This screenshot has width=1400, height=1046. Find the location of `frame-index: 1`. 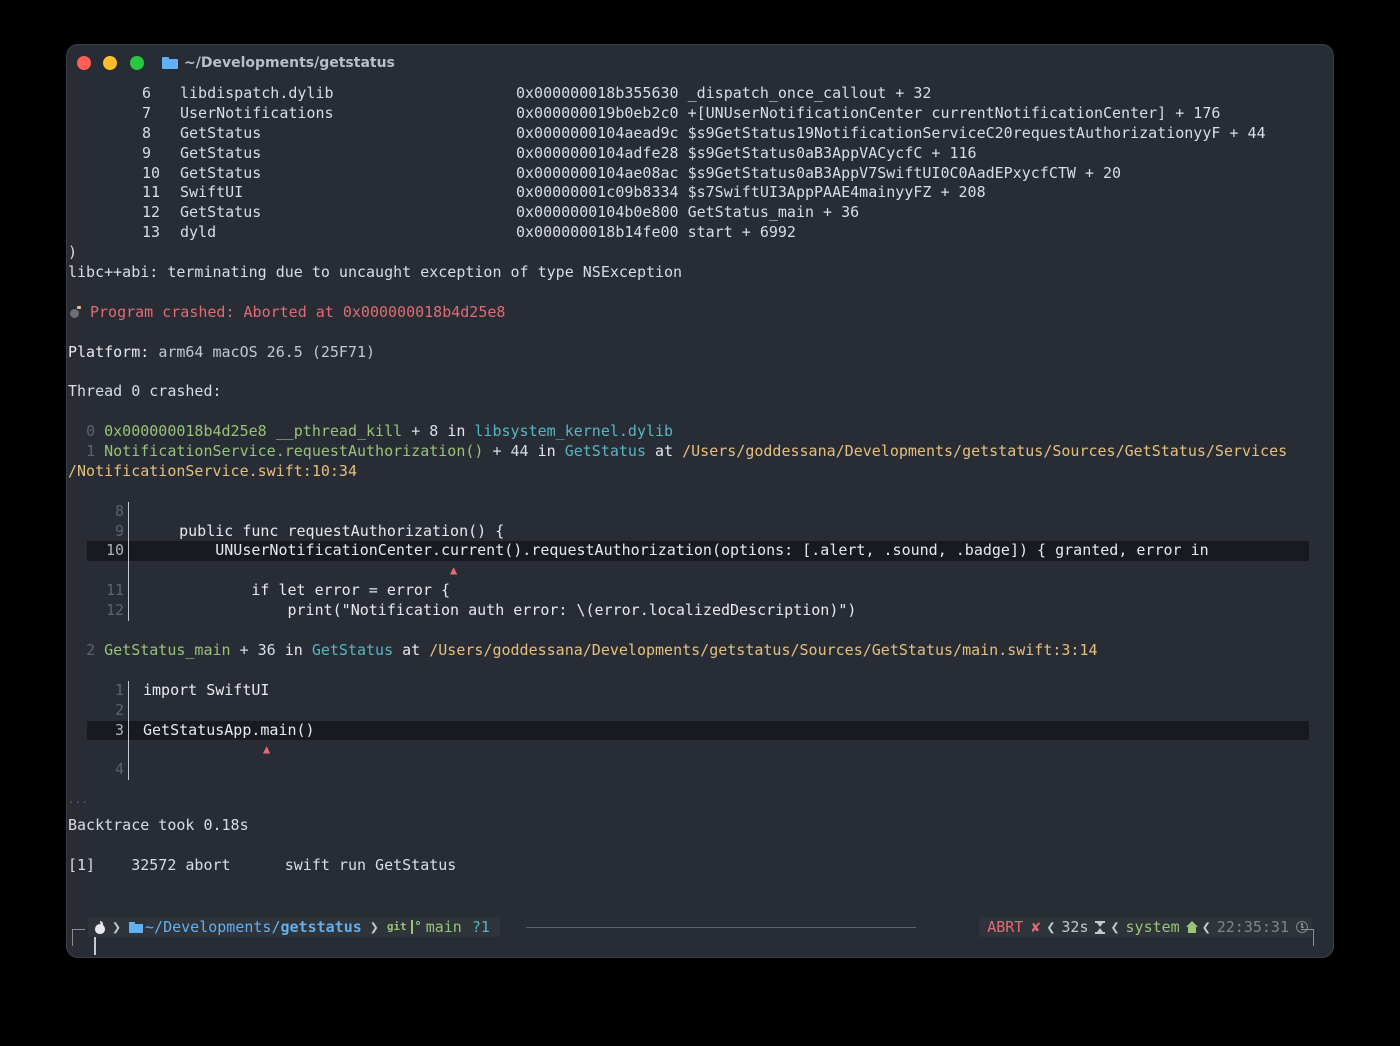

frame-index: 1 is located at coordinates (91, 451).